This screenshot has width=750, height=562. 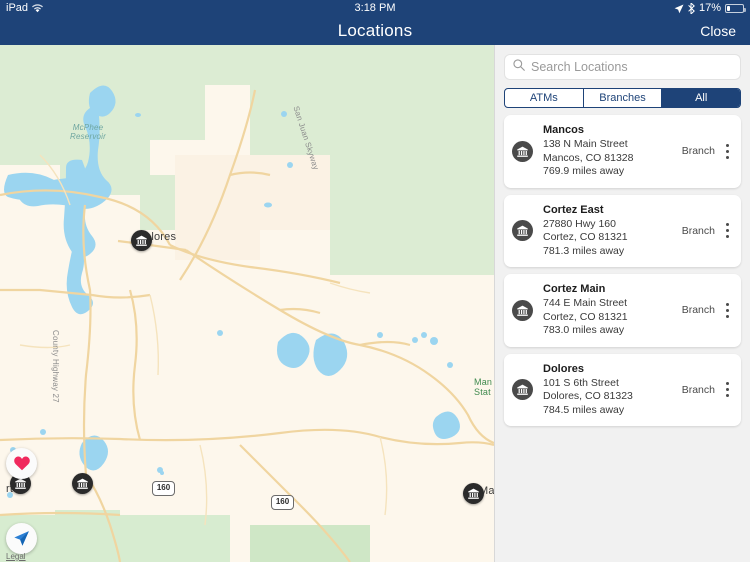 I want to click on search-icon, so click(x=519, y=67).